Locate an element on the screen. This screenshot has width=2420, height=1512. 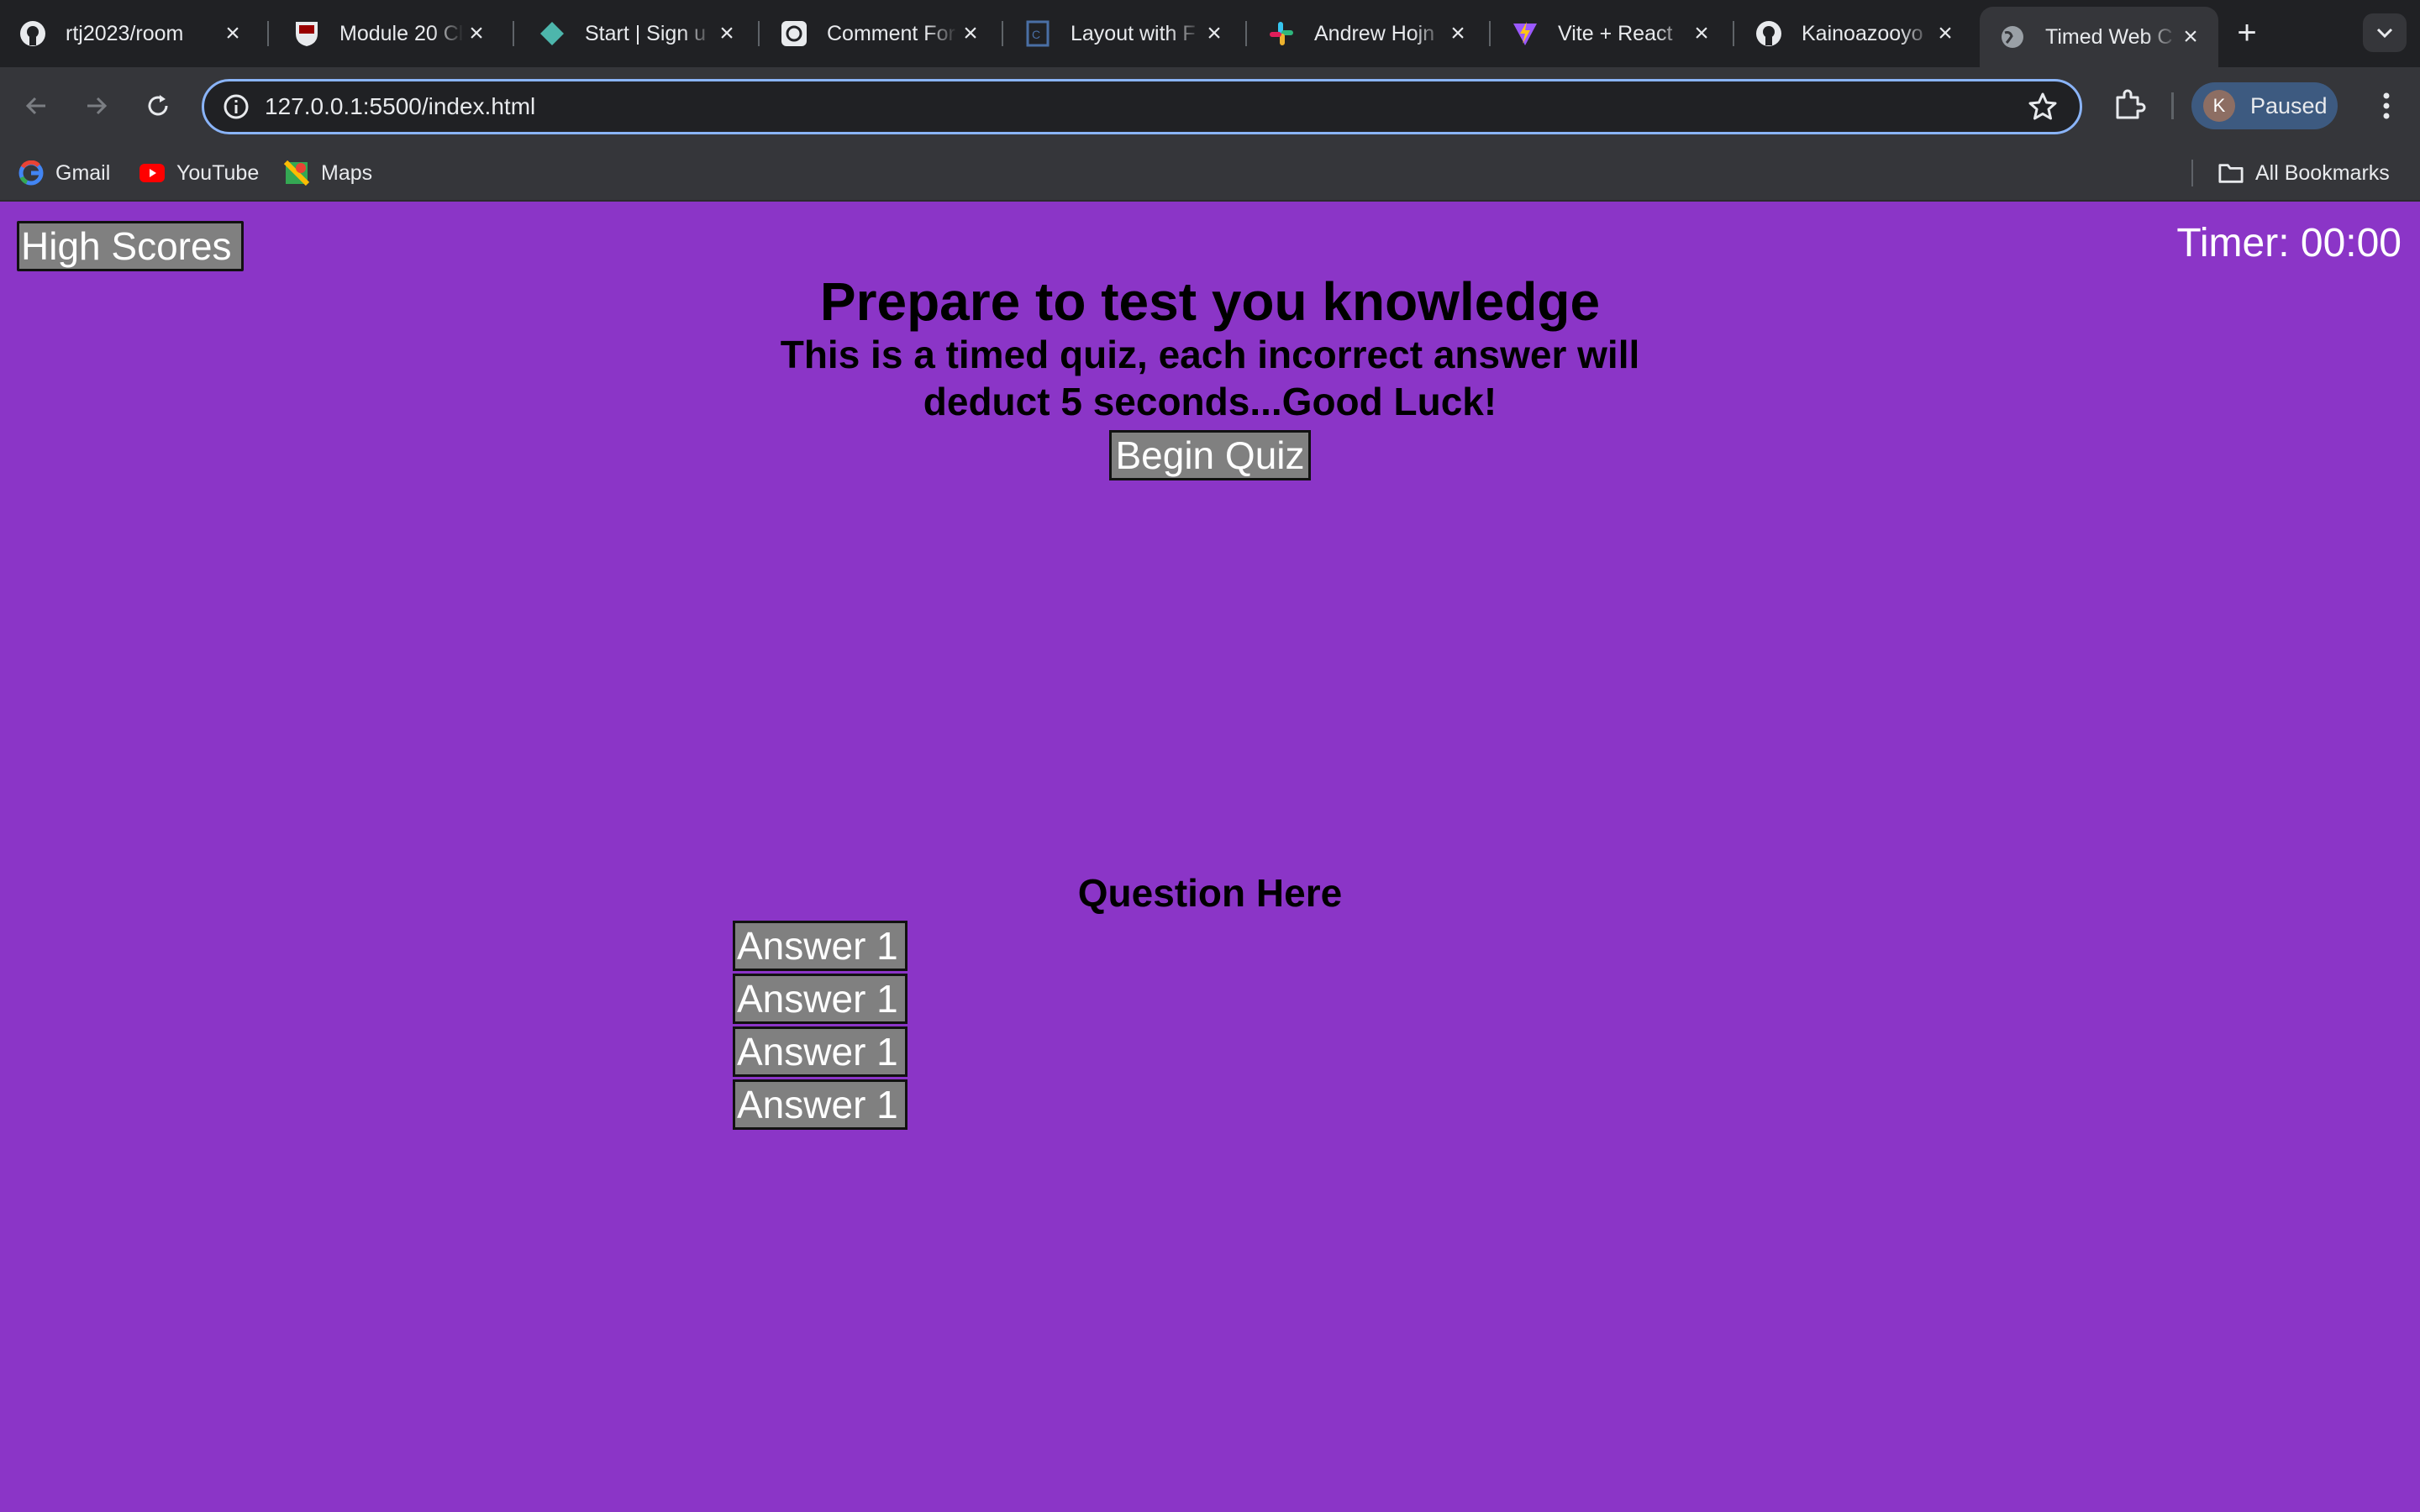
youtube-icon is located at coordinates (152, 173).